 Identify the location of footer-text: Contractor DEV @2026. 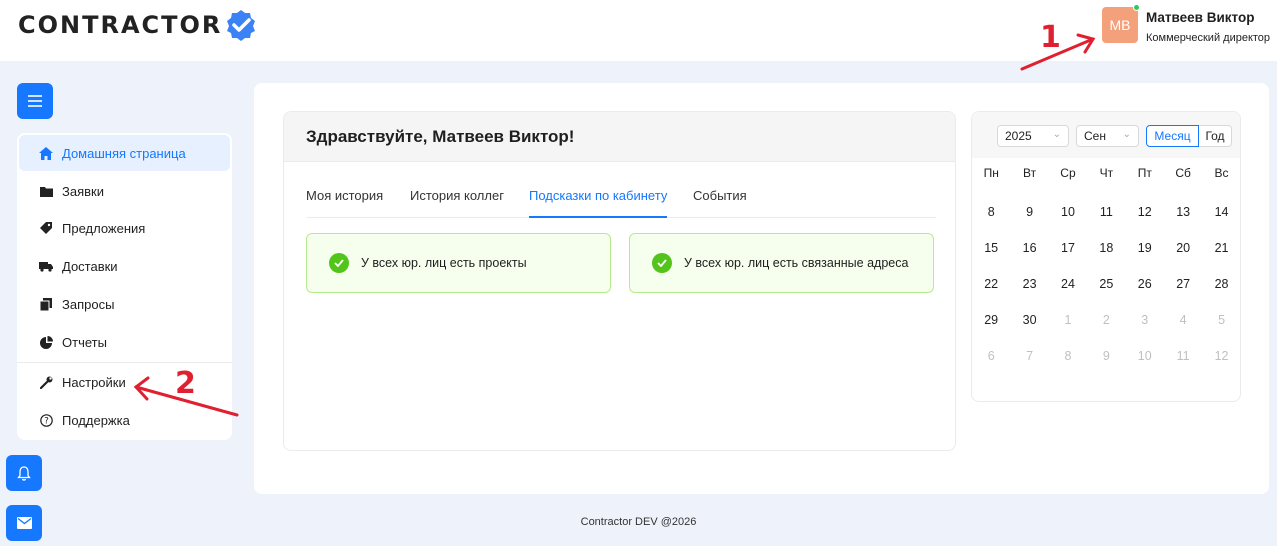
(638, 522).